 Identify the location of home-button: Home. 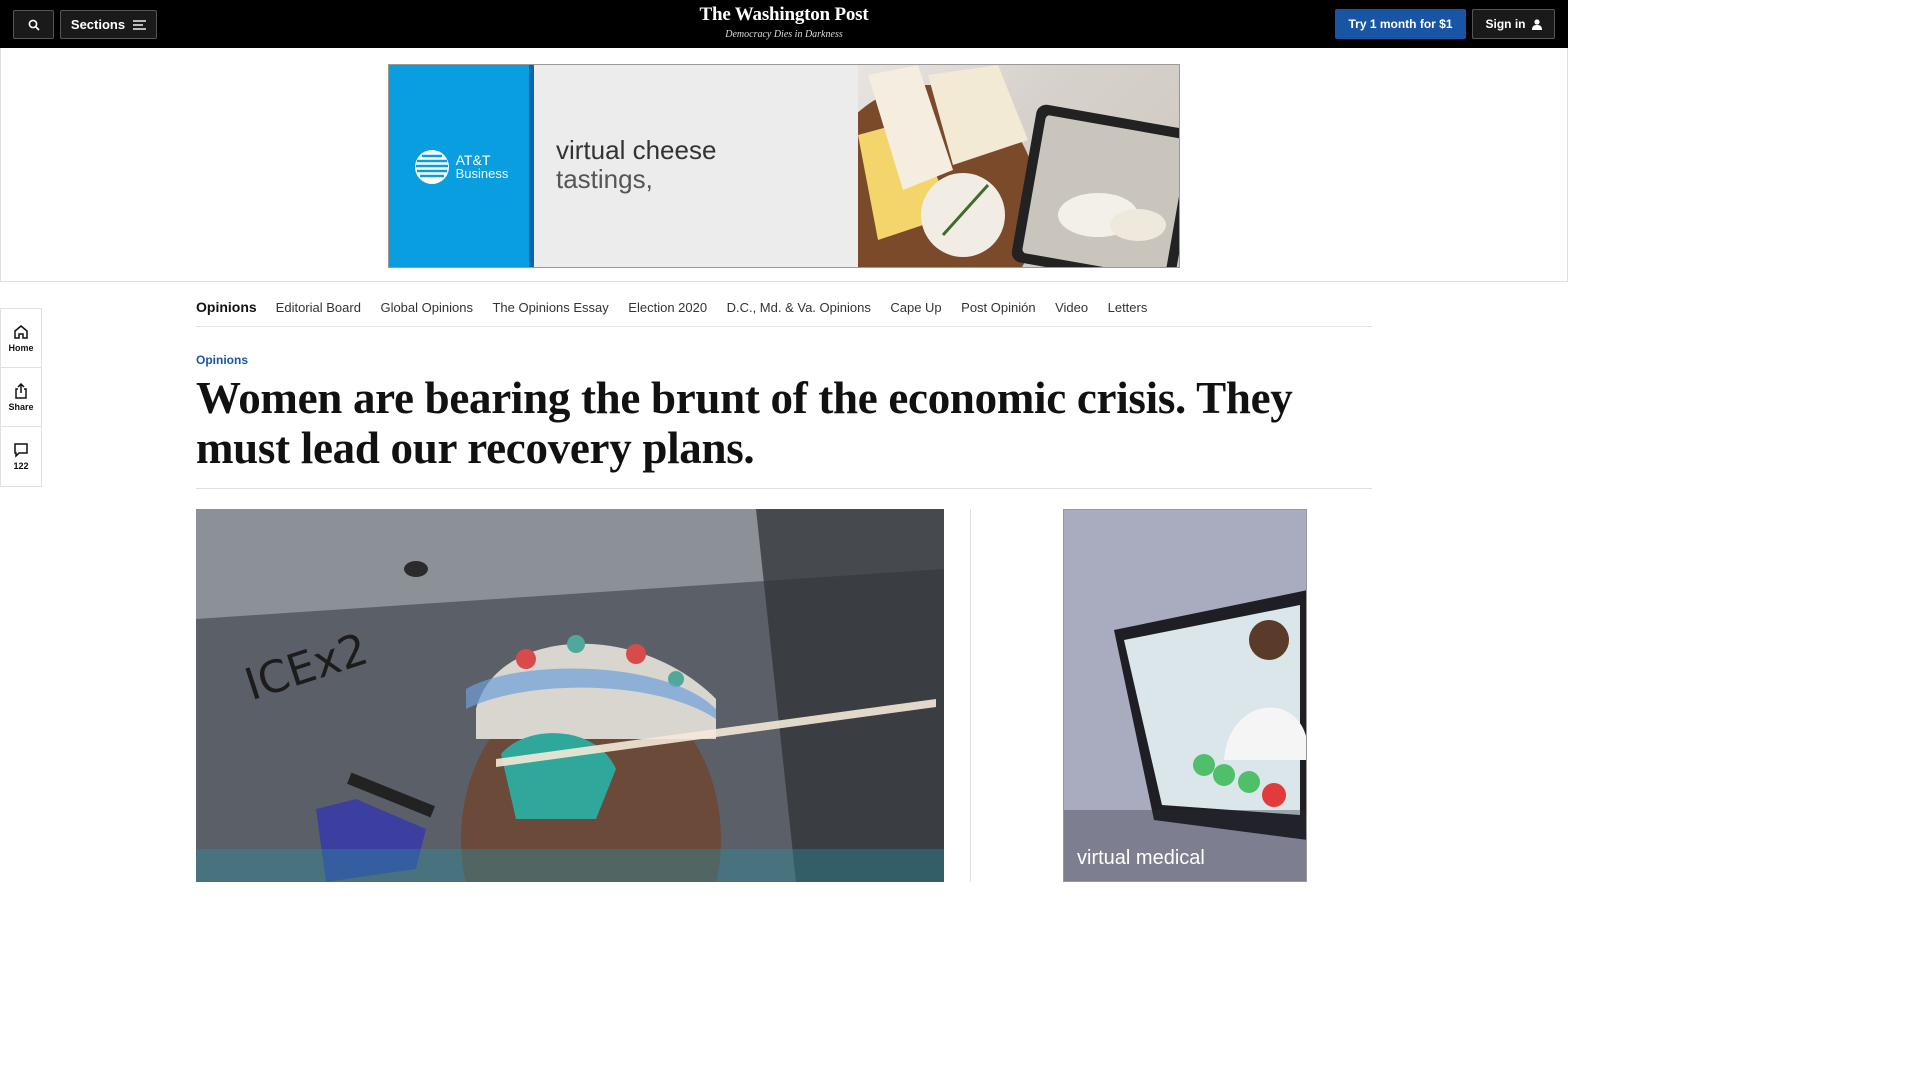
(21, 338).